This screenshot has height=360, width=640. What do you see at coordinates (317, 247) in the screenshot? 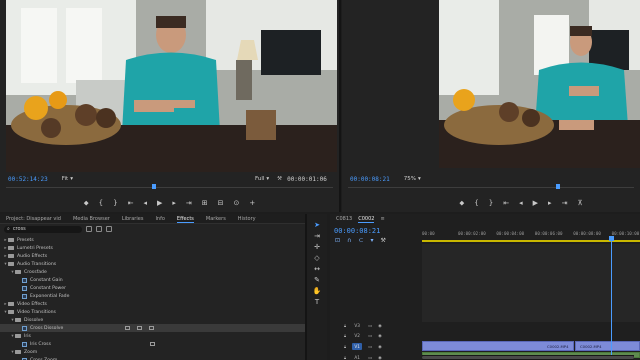
I see `ripple-edit-tool-icon: ✛` at bounding box center [317, 247].